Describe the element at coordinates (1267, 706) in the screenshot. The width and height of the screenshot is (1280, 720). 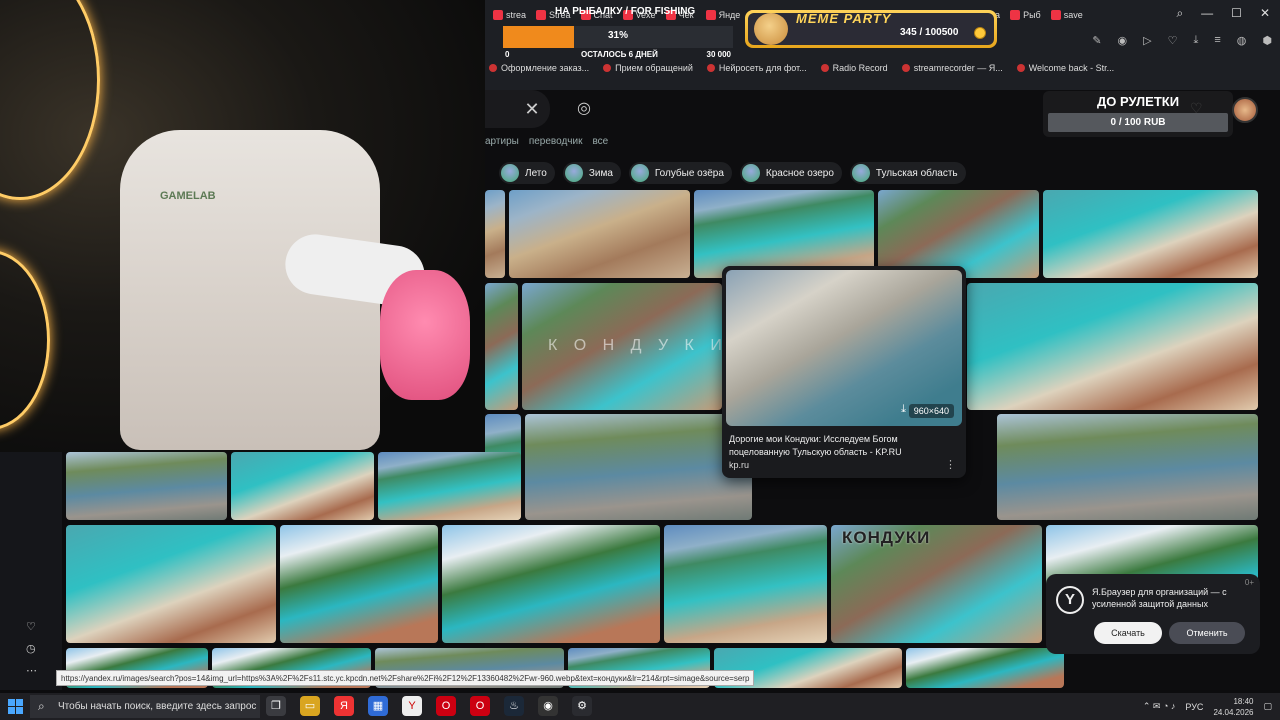
I see `notification-icon: ▢` at that location.